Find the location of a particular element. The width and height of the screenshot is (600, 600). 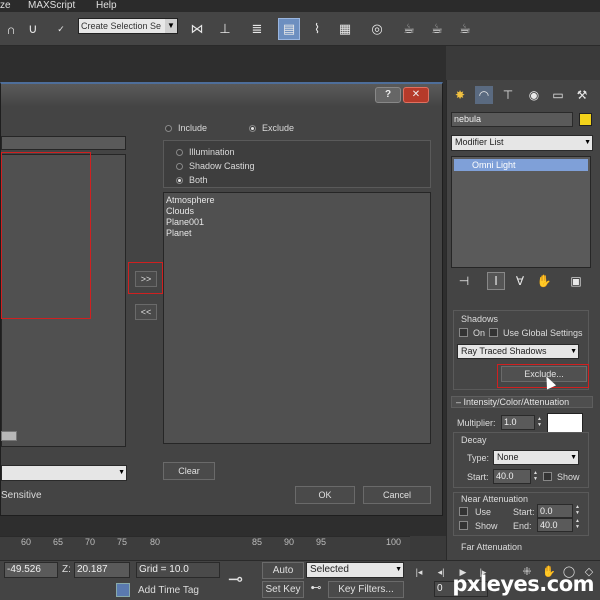

timeline-ruler: 60 65 70 75 80 85 90 95 100 is located at coordinates (205, 548).